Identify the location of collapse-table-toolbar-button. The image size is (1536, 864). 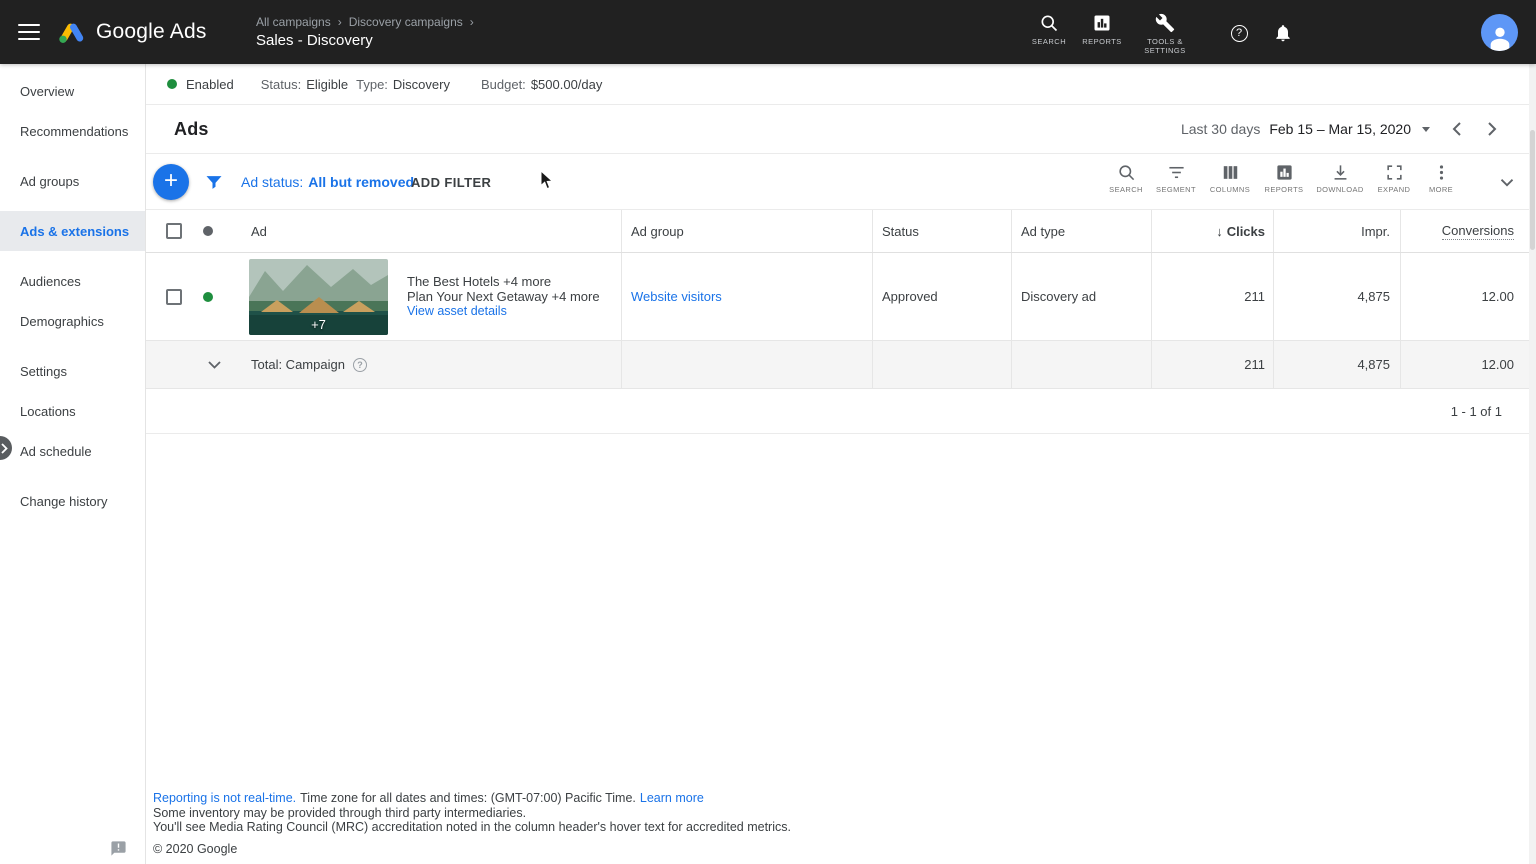
(1507, 182).